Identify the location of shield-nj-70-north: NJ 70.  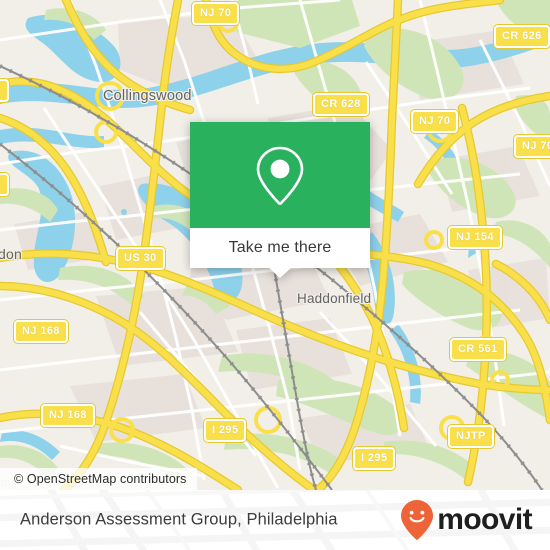
(216, 13).